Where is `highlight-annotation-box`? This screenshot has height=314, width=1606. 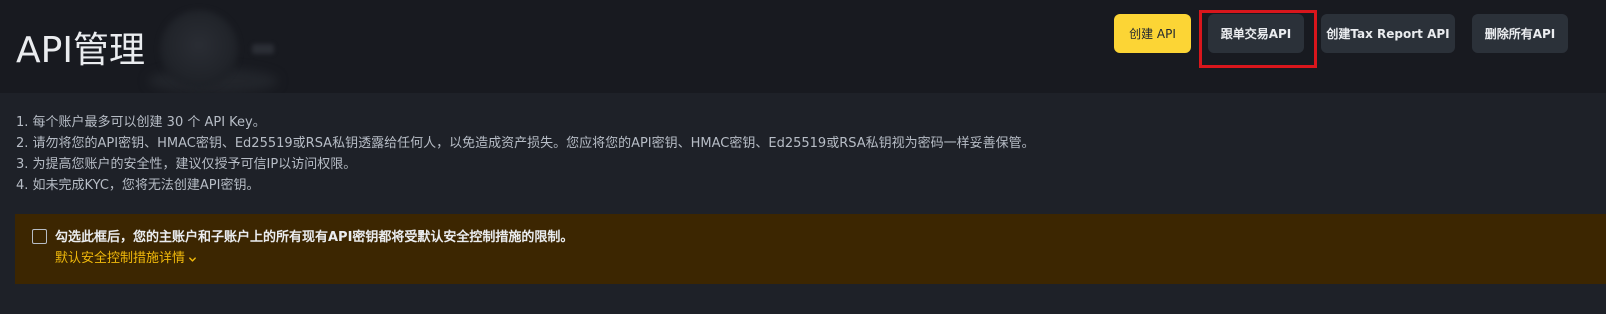 highlight-annotation-box is located at coordinates (1258, 39).